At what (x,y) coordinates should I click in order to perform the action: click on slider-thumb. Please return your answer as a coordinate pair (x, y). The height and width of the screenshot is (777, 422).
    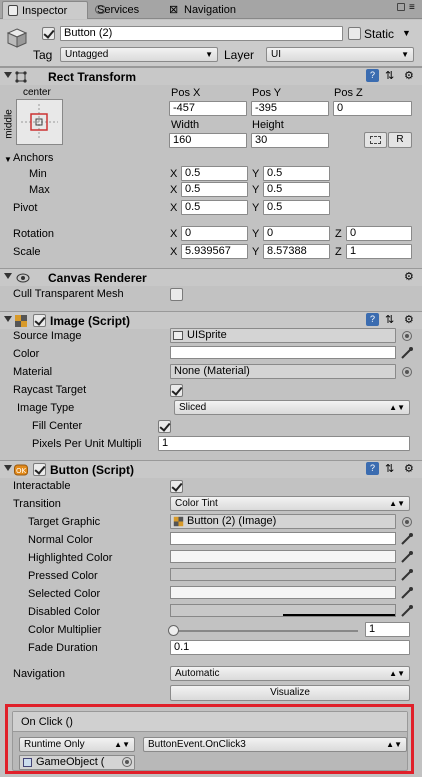
    Looking at the image, I should click on (173, 630).